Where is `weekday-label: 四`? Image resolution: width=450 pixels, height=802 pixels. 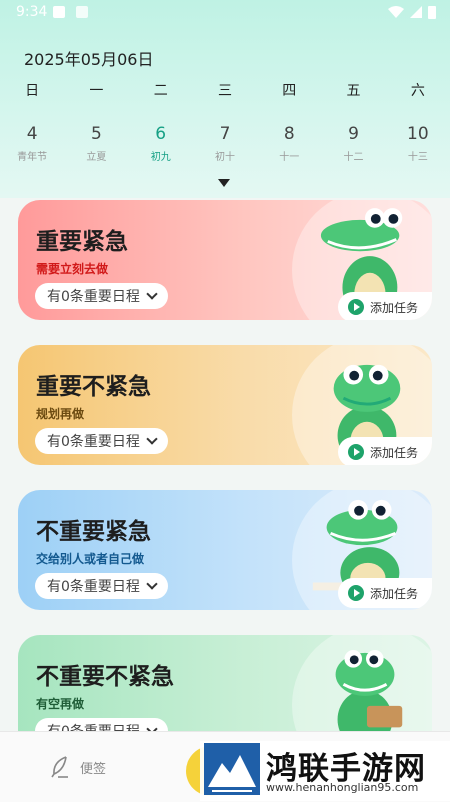
weekday-label: 四 is located at coordinates (289, 91).